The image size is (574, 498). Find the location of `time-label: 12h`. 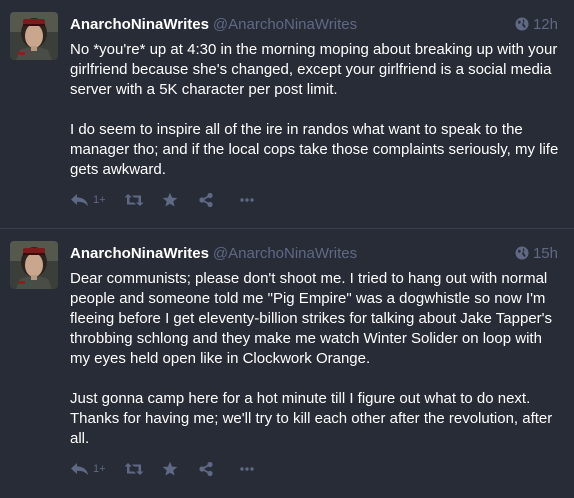

time-label: 12h is located at coordinates (545, 24).